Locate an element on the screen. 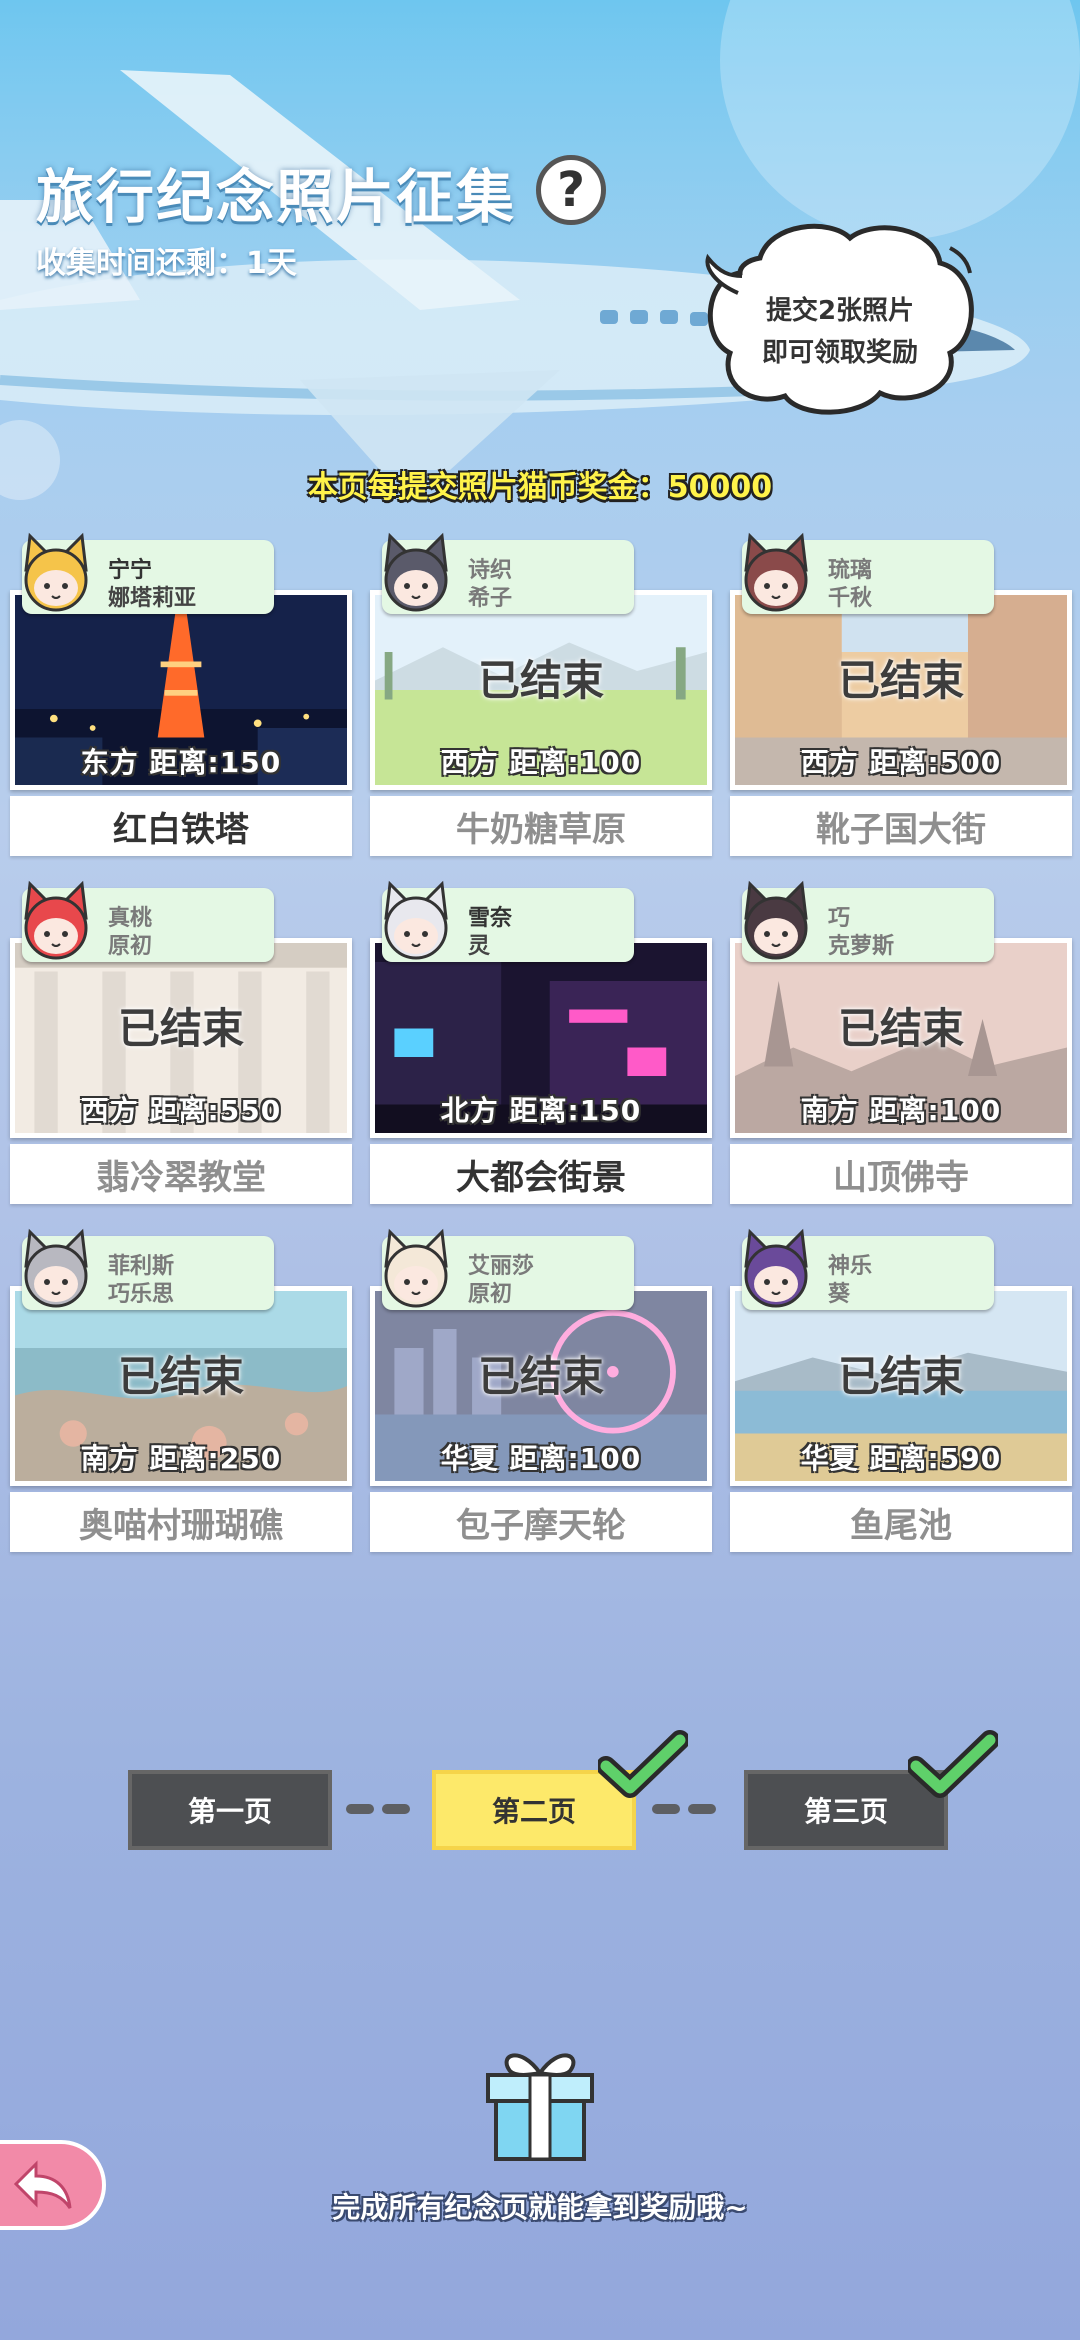 This screenshot has width=1080, height=2340. place-name: 翡冷翠教堂 is located at coordinates (181, 1174).